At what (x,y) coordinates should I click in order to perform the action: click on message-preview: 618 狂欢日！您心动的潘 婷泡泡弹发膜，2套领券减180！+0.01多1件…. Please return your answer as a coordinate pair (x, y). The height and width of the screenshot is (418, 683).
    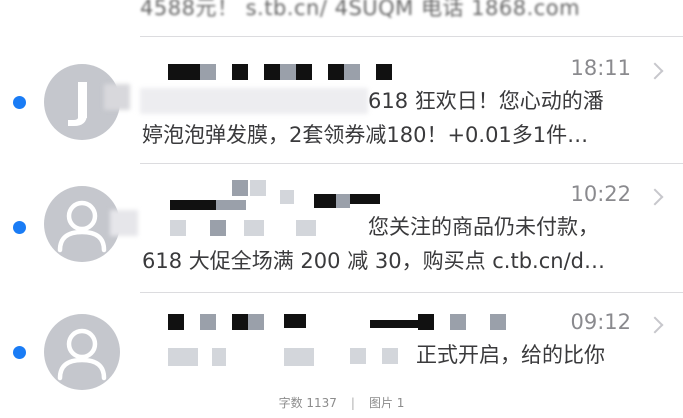
    Looking at the image, I should click on (394, 118).